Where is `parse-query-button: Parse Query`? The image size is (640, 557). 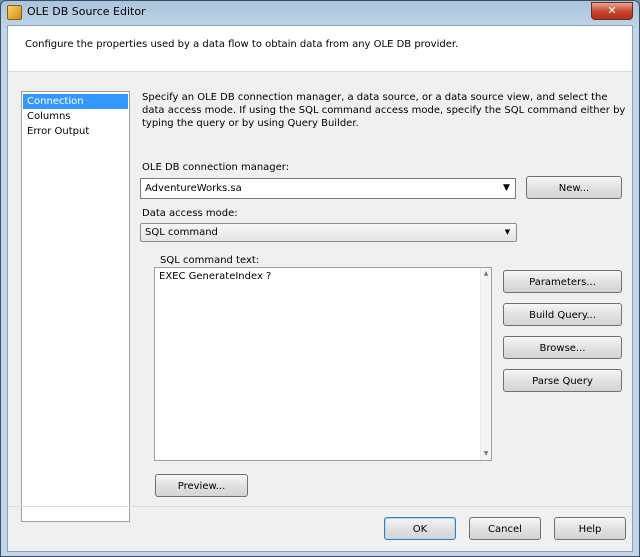
parse-query-button: Parse Query is located at coordinates (562, 380).